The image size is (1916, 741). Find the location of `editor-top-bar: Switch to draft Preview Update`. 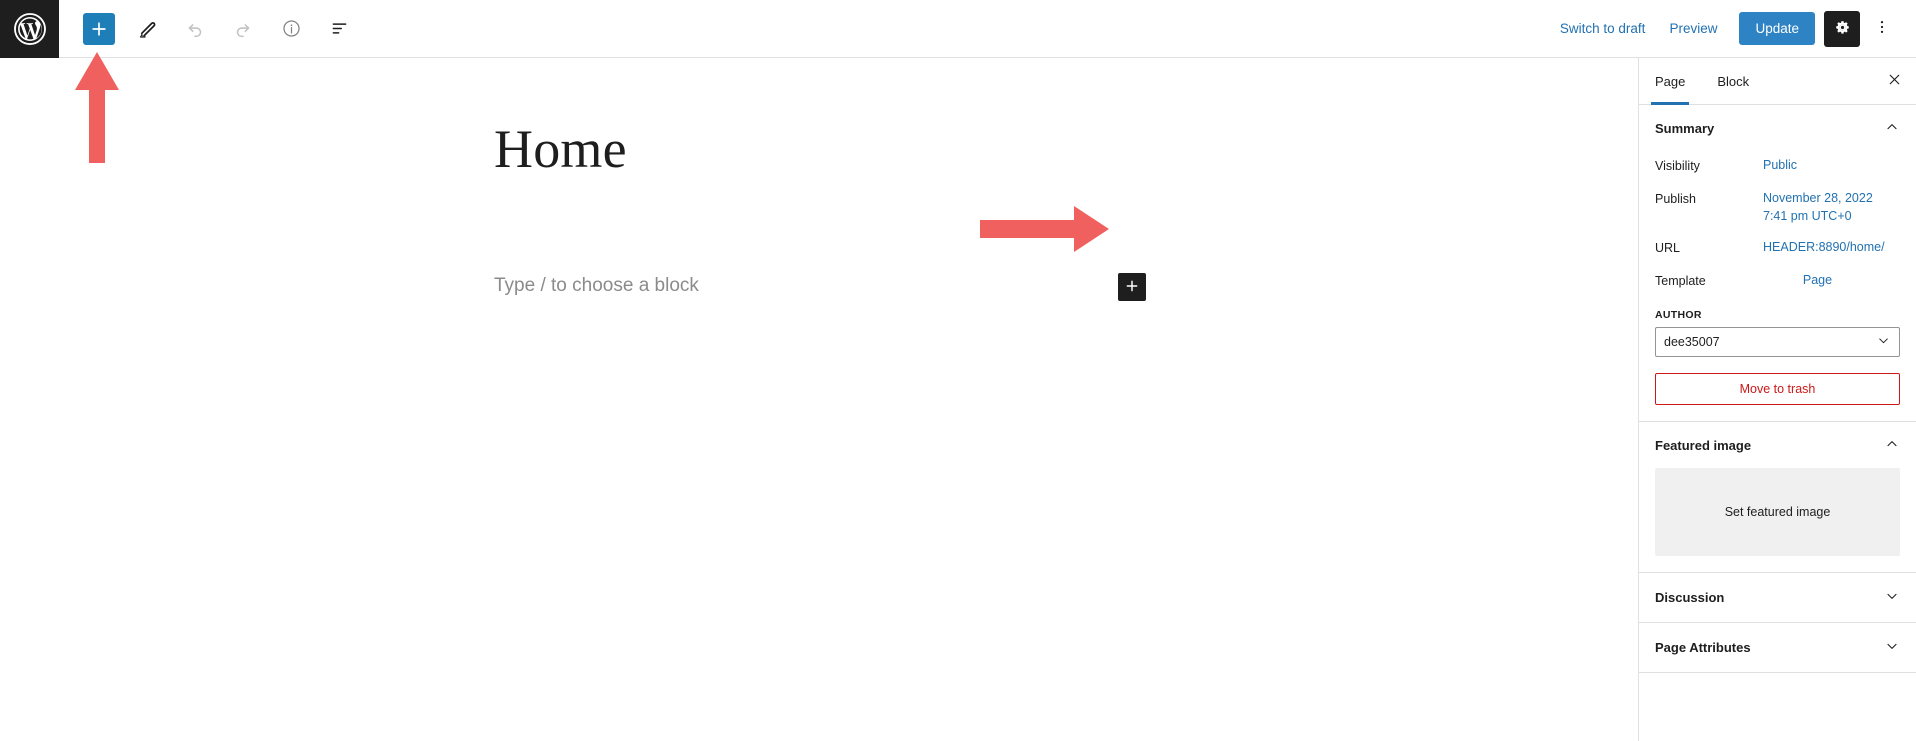

editor-top-bar: Switch to draft Preview Update is located at coordinates (958, 29).